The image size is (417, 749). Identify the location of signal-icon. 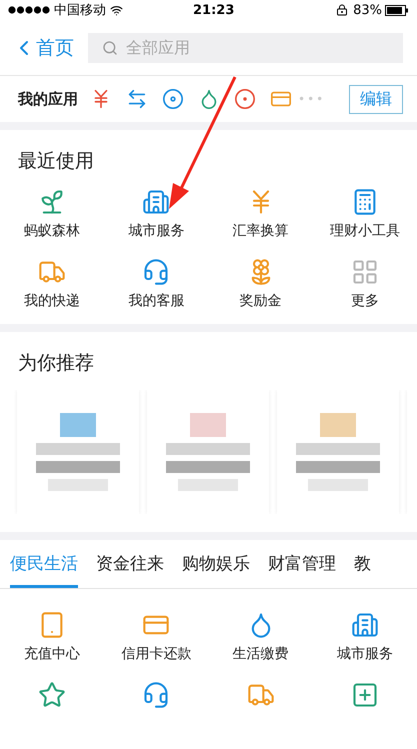
(29, 10).